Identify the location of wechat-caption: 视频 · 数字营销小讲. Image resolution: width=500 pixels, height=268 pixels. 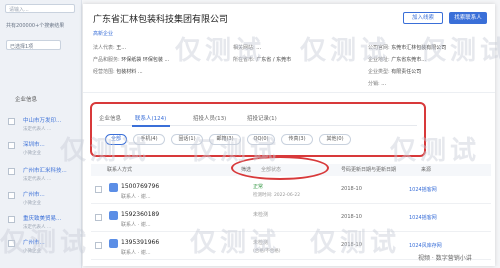
(445, 258).